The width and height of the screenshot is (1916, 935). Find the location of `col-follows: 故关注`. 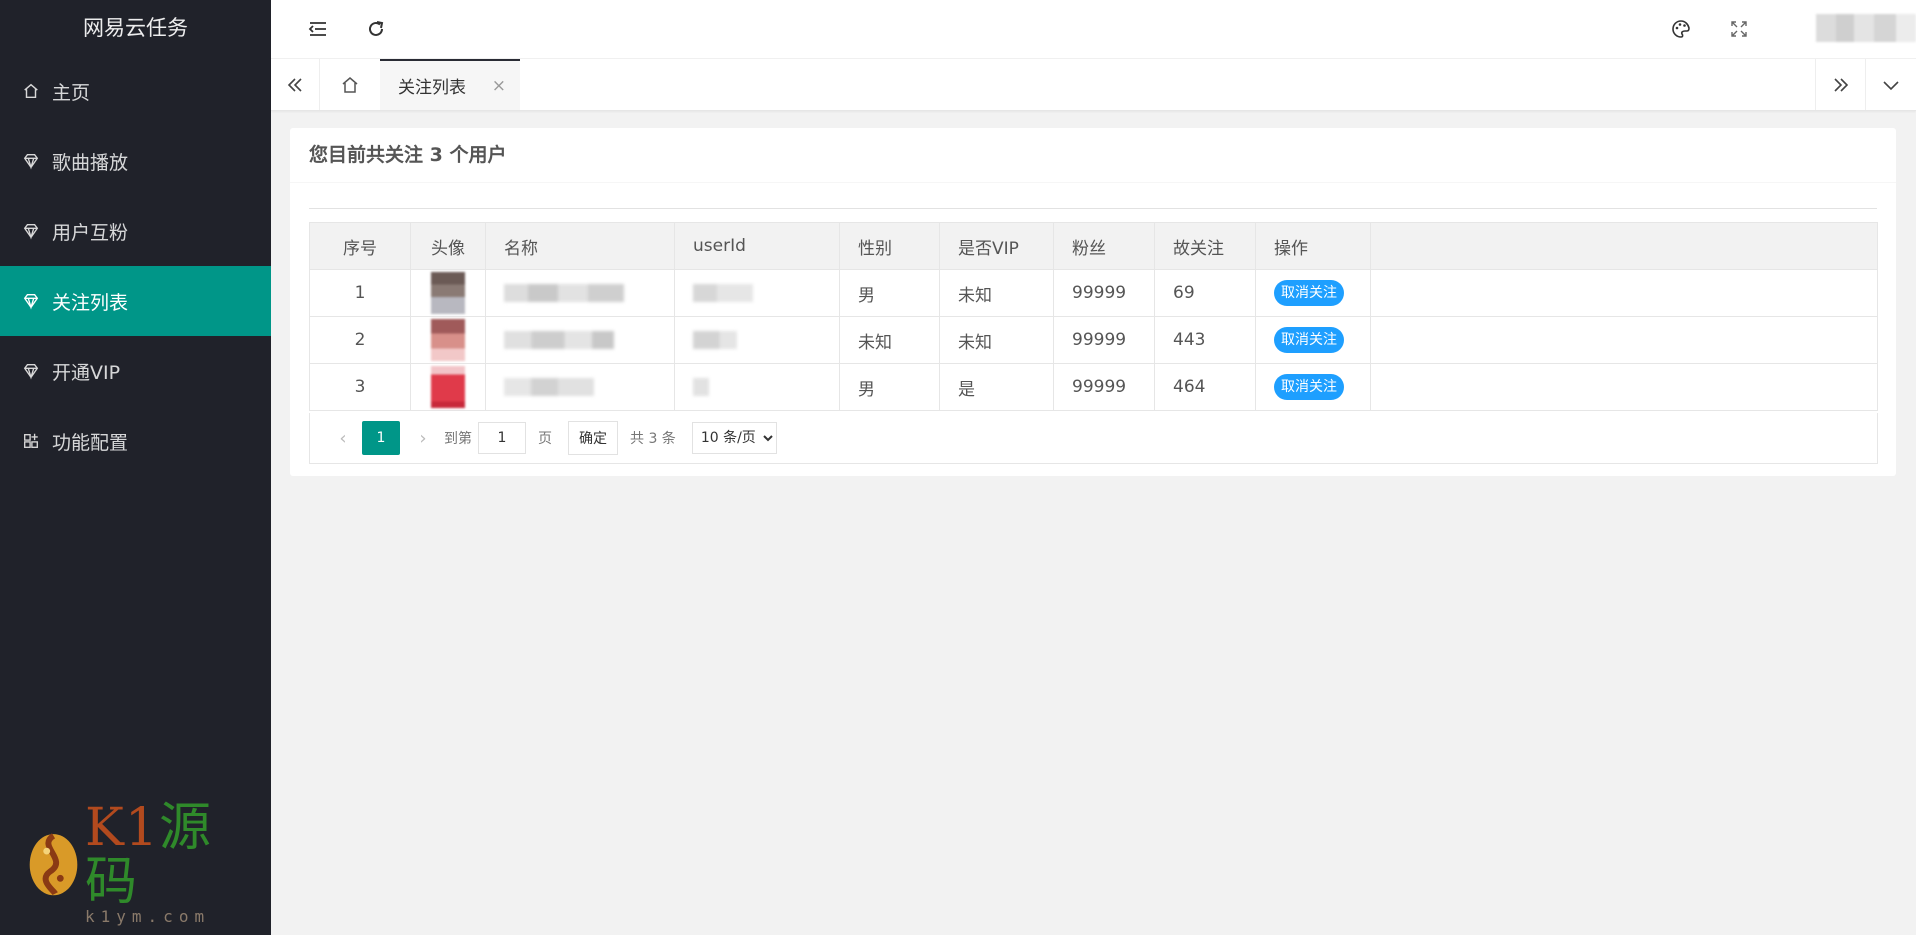

col-follows: 故关注 is located at coordinates (1205, 246).